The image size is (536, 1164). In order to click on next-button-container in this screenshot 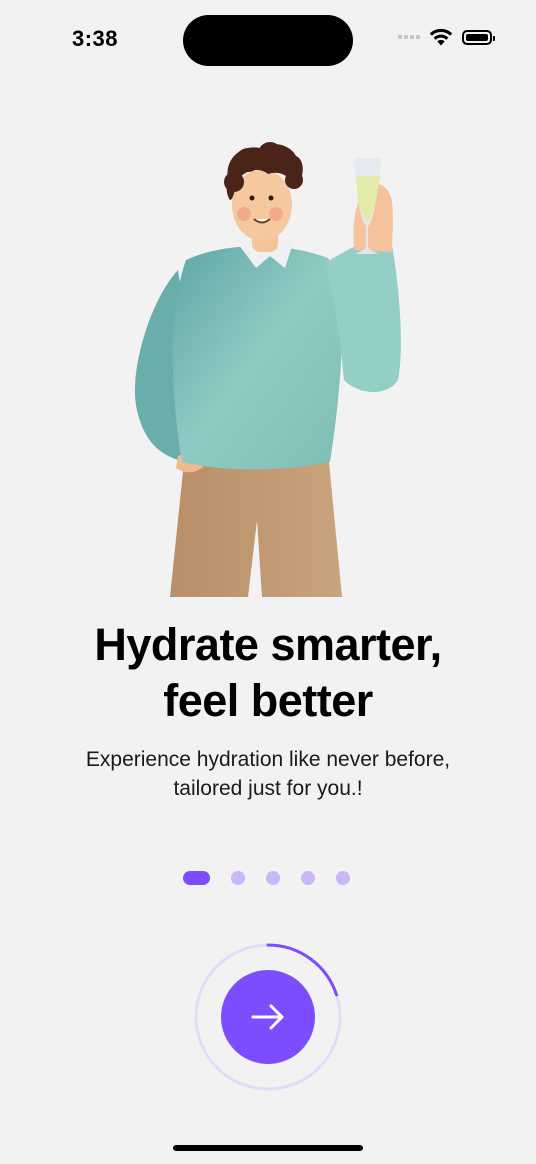, I will do `click(268, 1017)`.